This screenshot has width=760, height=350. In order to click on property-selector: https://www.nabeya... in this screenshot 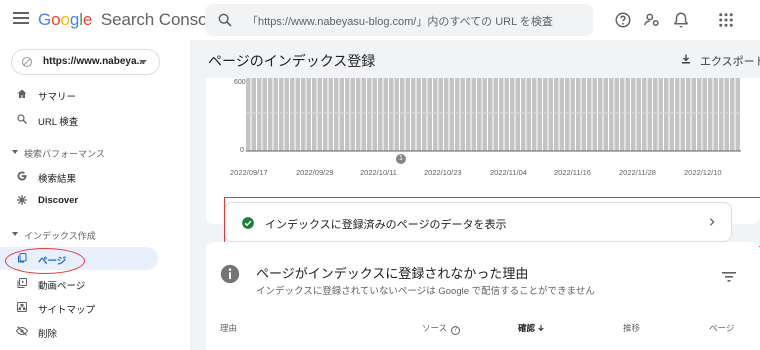, I will do `click(85, 62)`.